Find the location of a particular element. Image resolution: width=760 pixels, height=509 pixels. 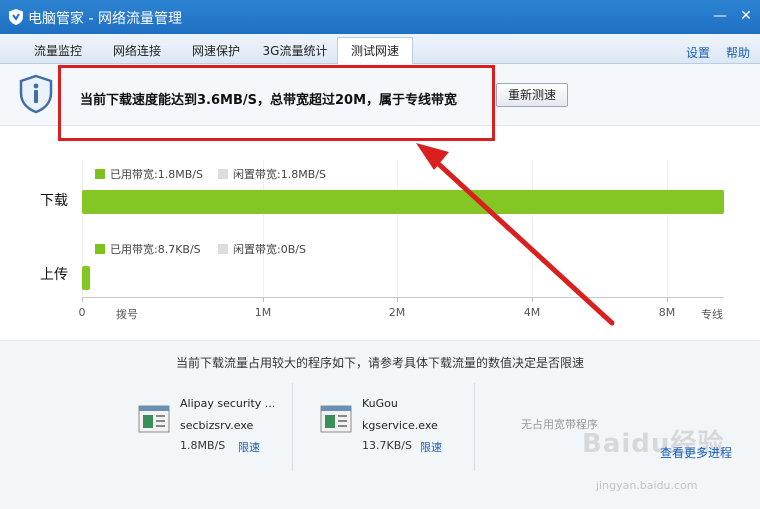

process-exe: kgservice.exe is located at coordinates (400, 425).